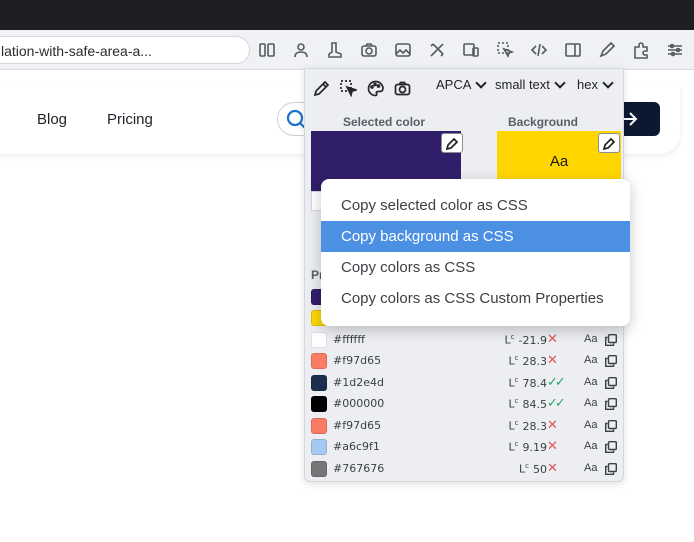  Describe the element at coordinates (356, 446) in the screenshot. I see `color-hex: #a6c9f1` at that location.